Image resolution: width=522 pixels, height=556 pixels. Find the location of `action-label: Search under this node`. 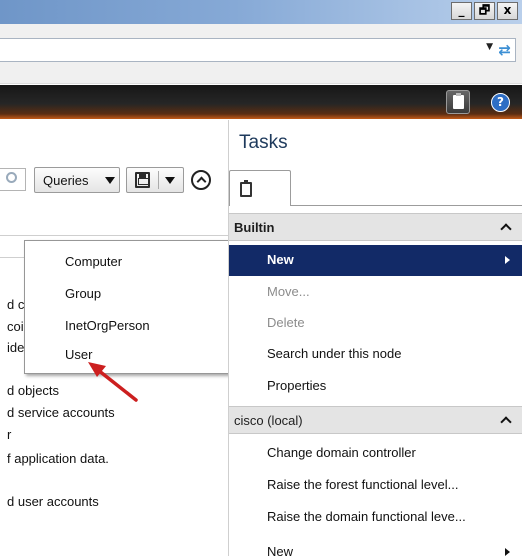

action-label: Search under this node is located at coordinates (334, 353).